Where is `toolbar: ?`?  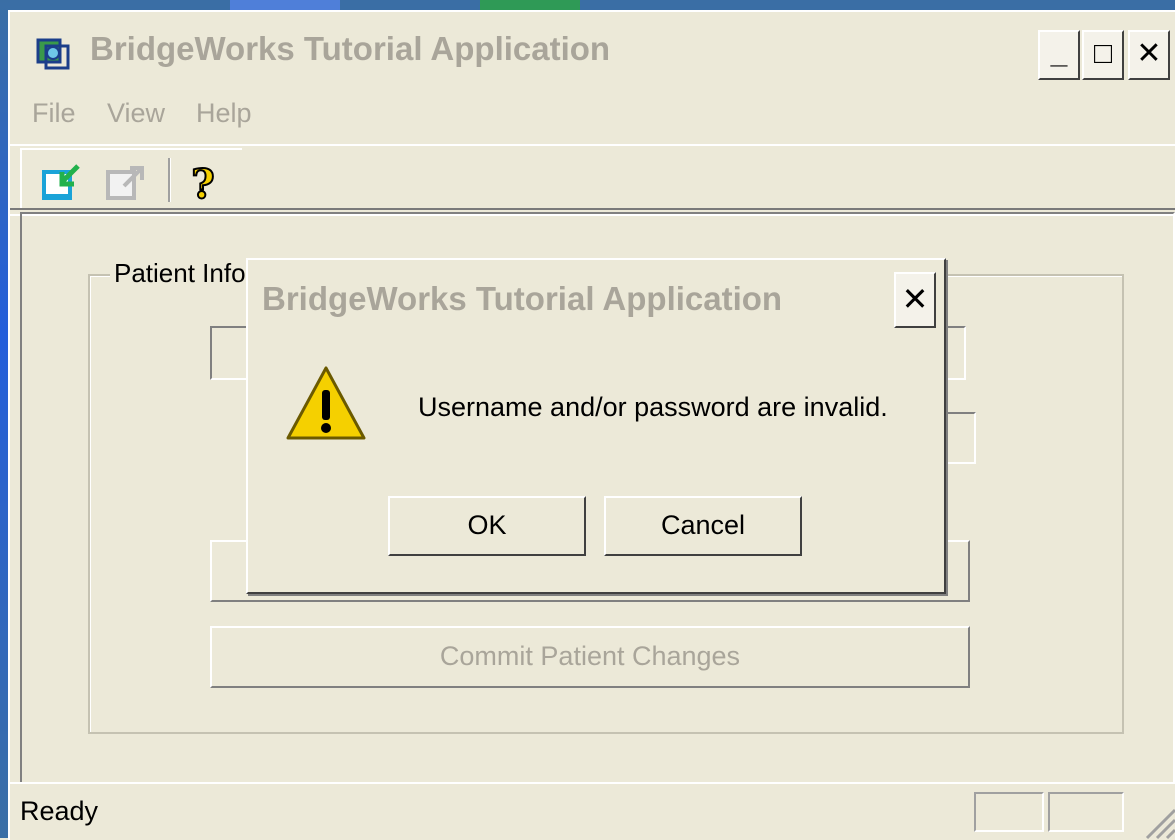
toolbar: ? is located at coordinates (131, 179).